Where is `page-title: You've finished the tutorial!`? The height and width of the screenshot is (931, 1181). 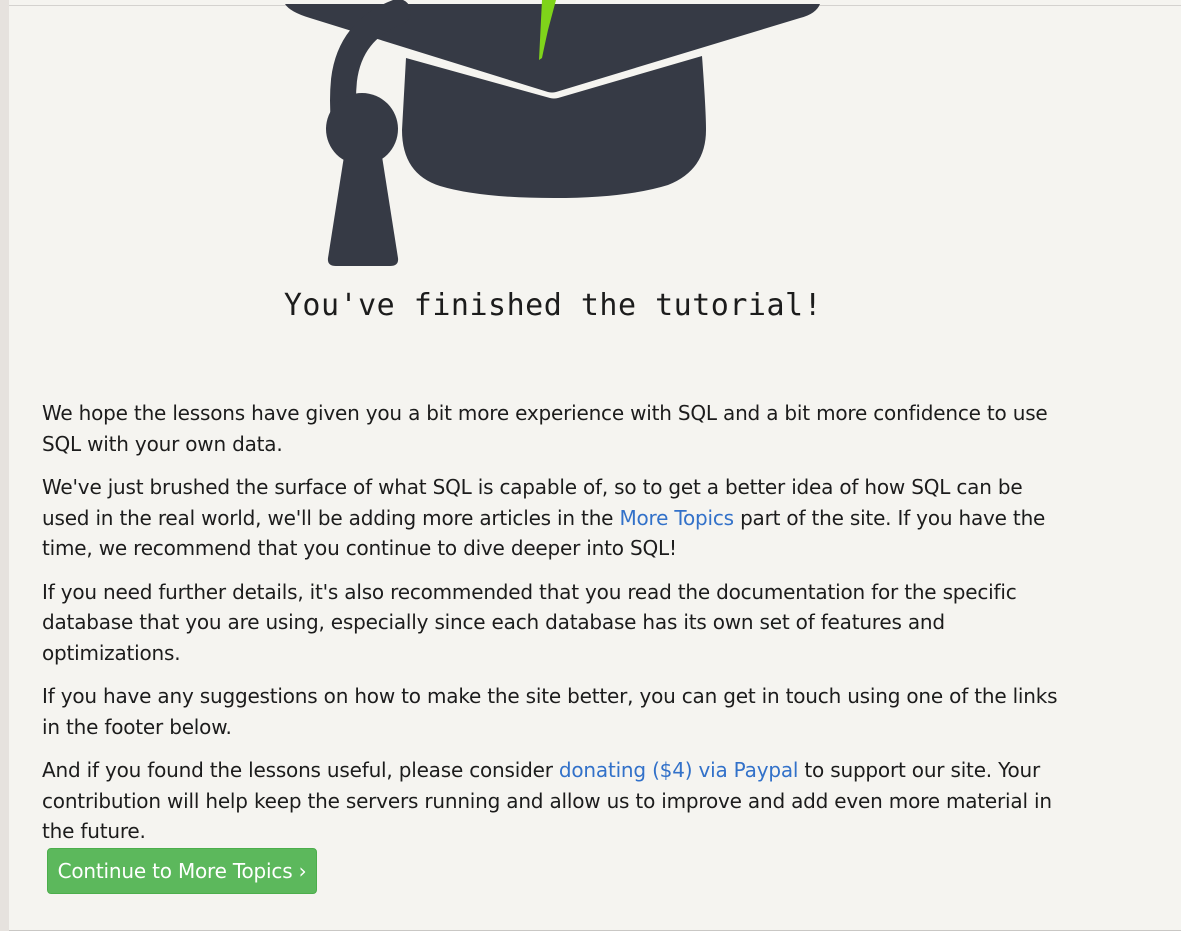
page-title: You've finished the tutorial! is located at coordinates (553, 305).